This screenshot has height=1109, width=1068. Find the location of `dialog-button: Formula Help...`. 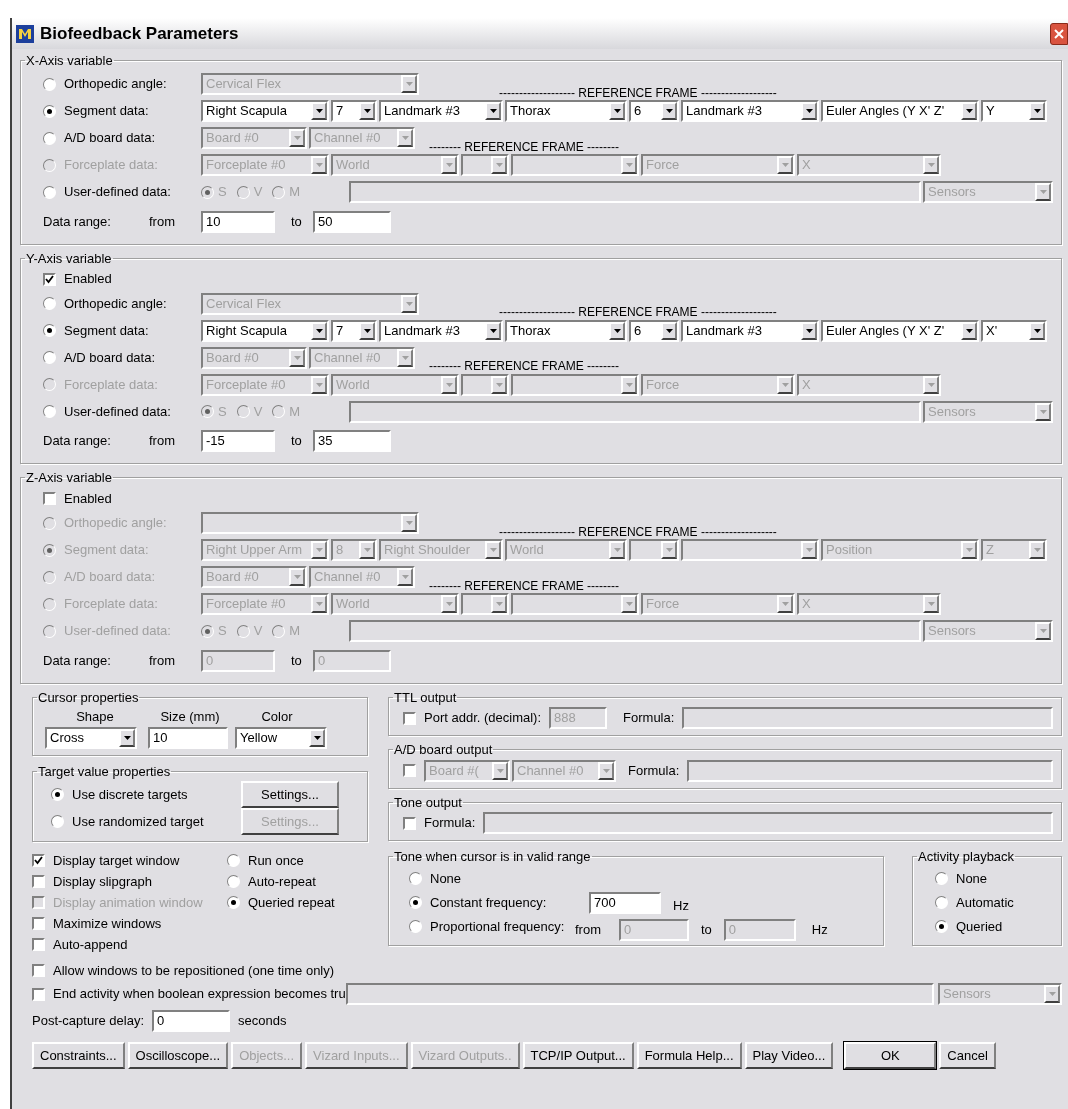

dialog-button: Formula Help... is located at coordinates (689, 1055).